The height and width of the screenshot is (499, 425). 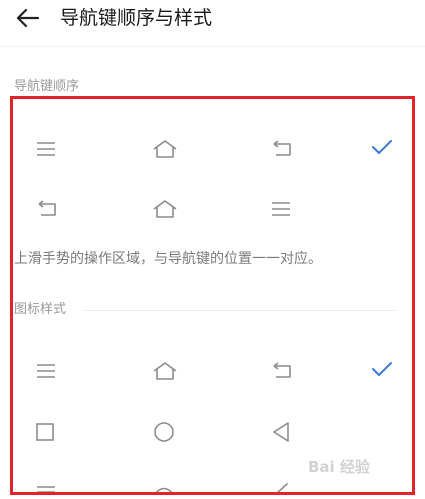 I want to click on arrow-left-icon, so click(x=28, y=18).